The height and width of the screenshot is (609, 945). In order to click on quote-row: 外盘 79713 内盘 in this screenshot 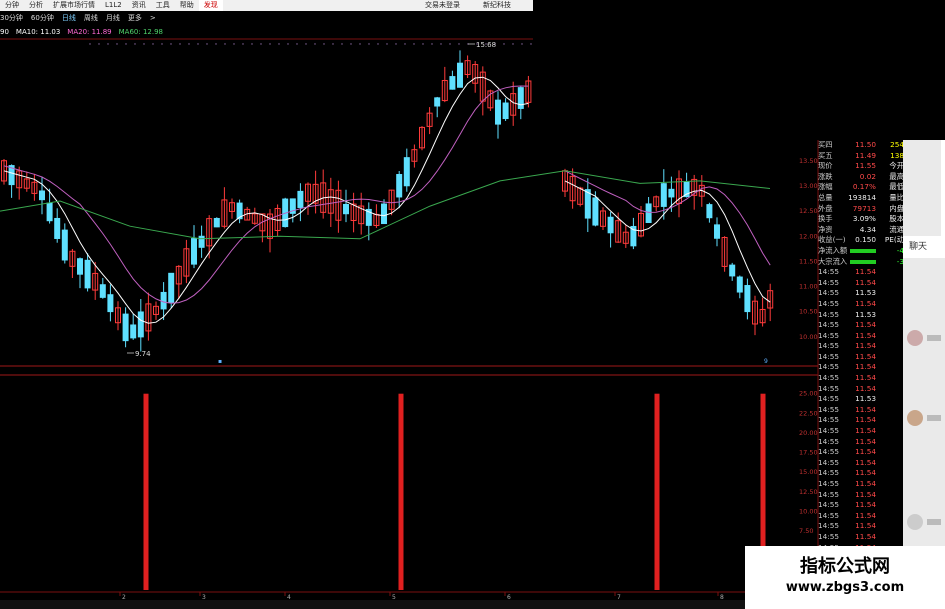, I will do `click(861, 209)`.